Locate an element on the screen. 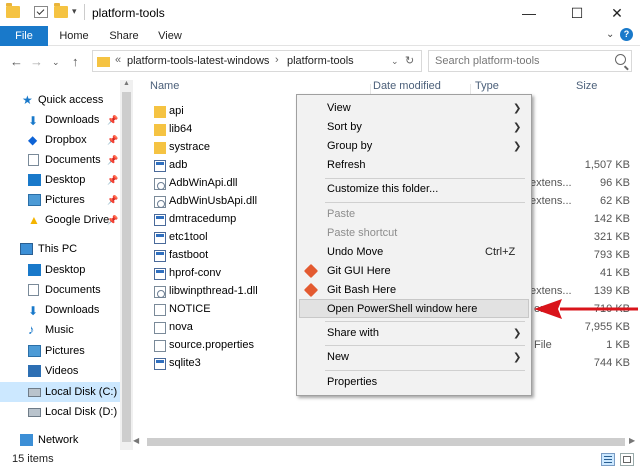 The width and height of the screenshot is (640, 469). nav-dropbox: ◆ Dropbox 📌 is located at coordinates (60, 140).